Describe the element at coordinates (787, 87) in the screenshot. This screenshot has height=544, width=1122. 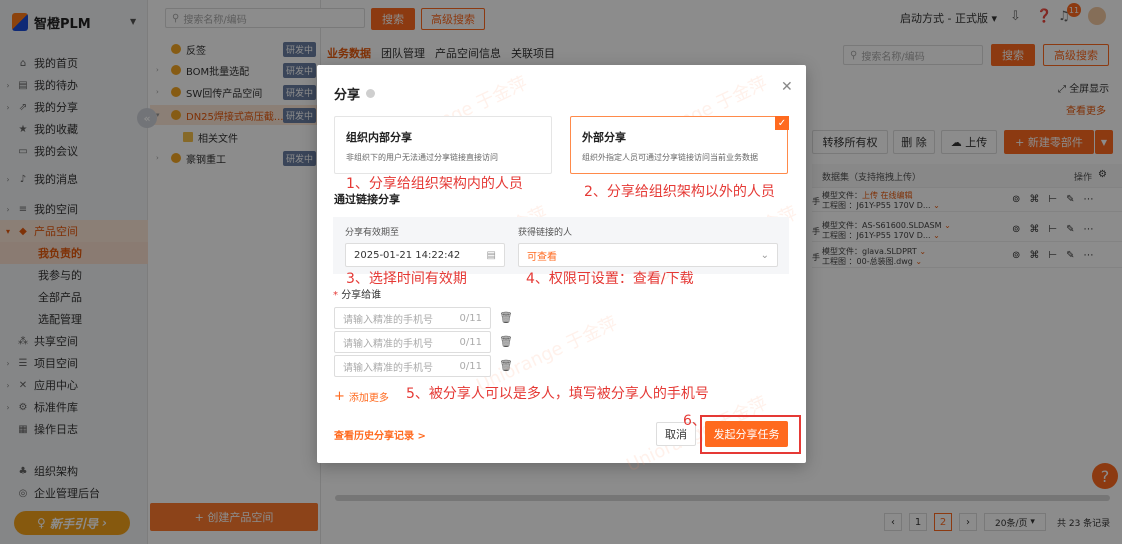
I see `close-icon: ✕` at that location.